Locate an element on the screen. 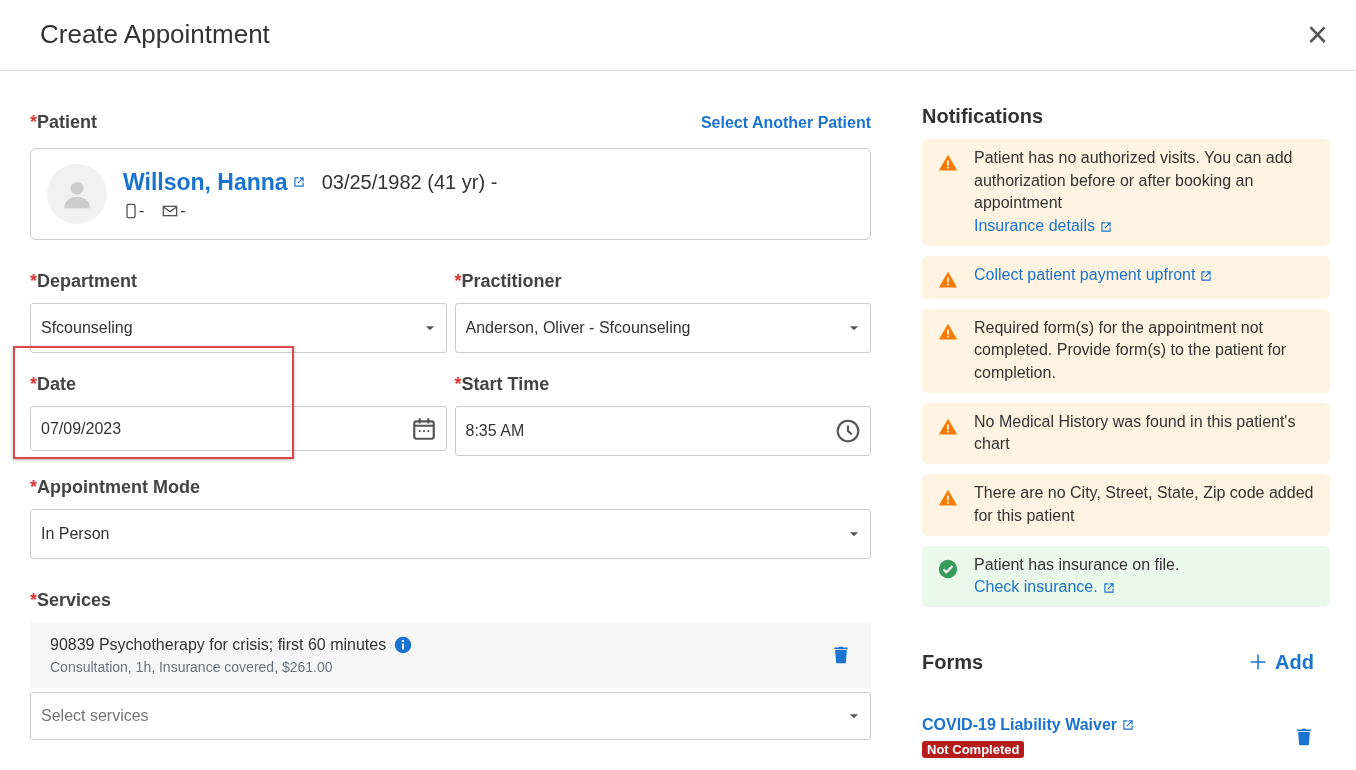 The image size is (1356, 770). field-label: *Patient is located at coordinates (64, 122).